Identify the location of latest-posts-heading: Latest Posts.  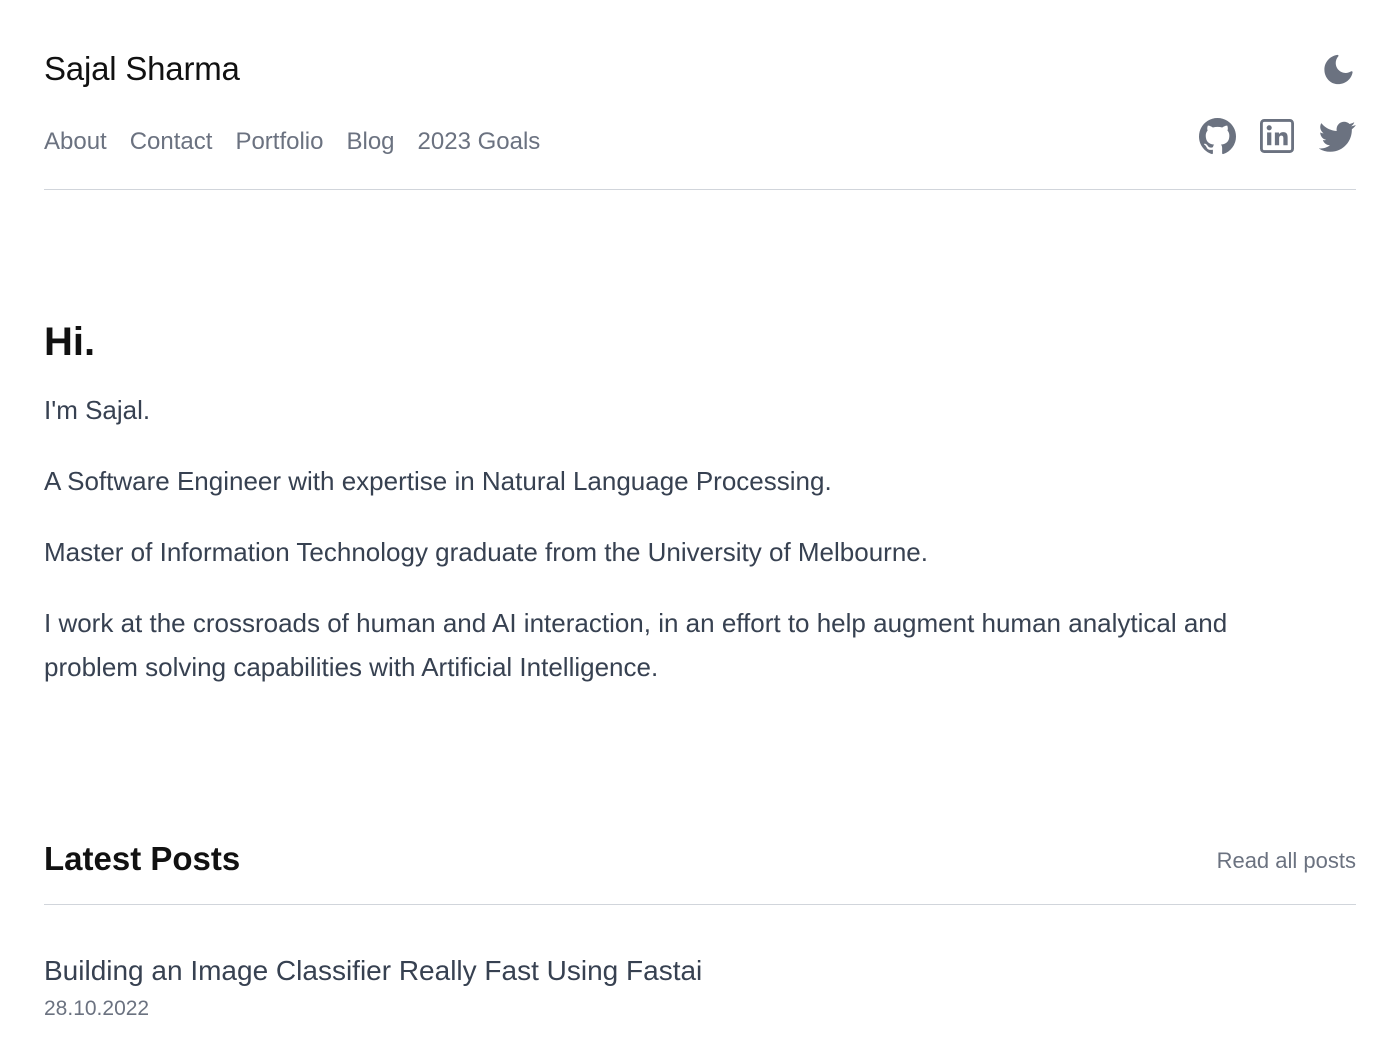
(142, 858).